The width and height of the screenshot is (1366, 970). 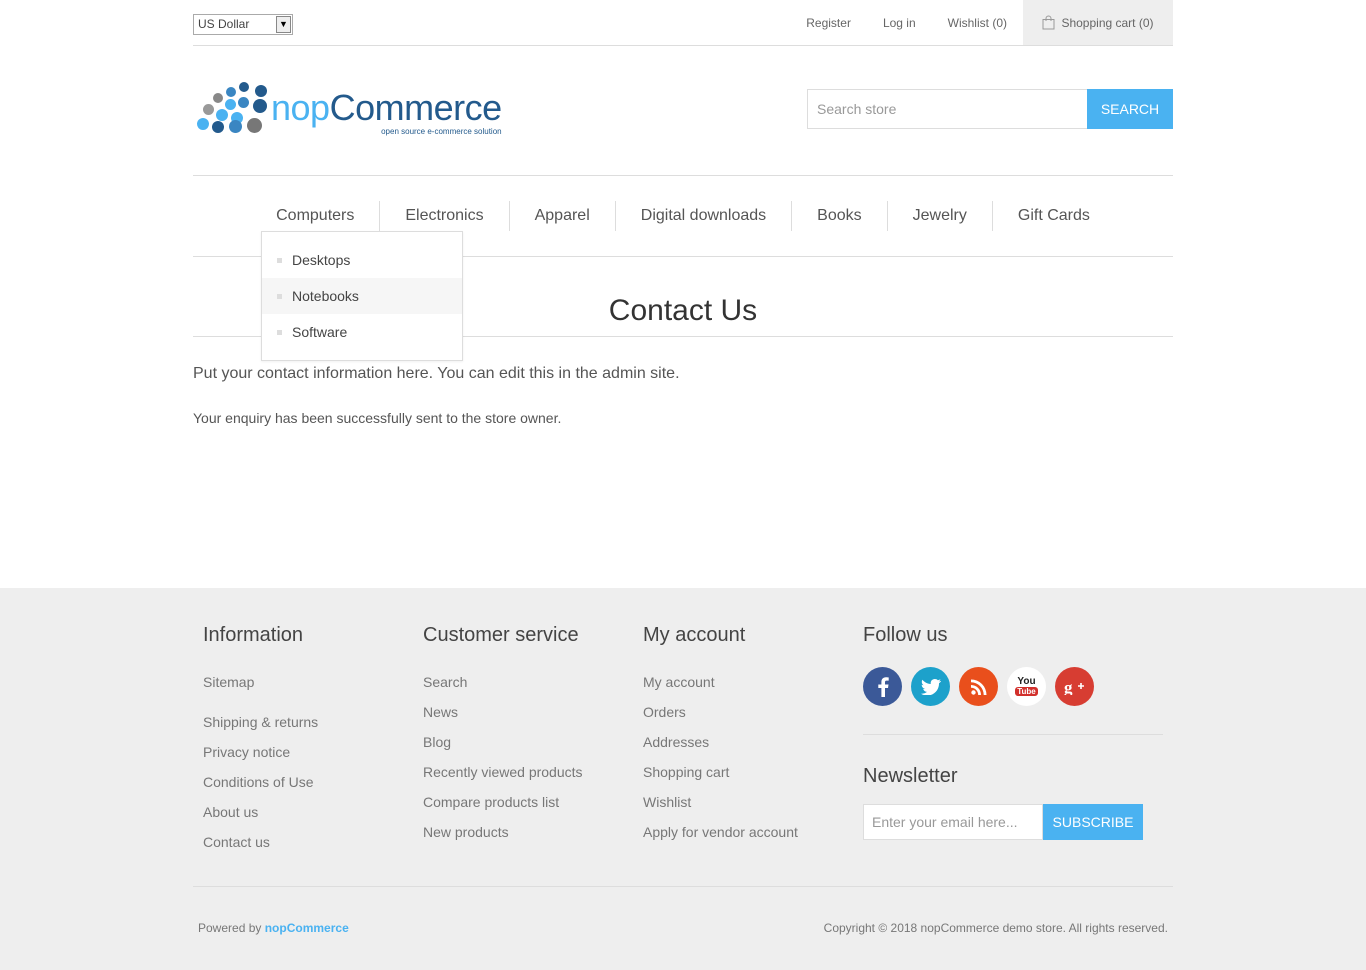 What do you see at coordinates (283, 24) in the screenshot?
I see `select-arrow-icon: ▼` at bounding box center [283, 24].